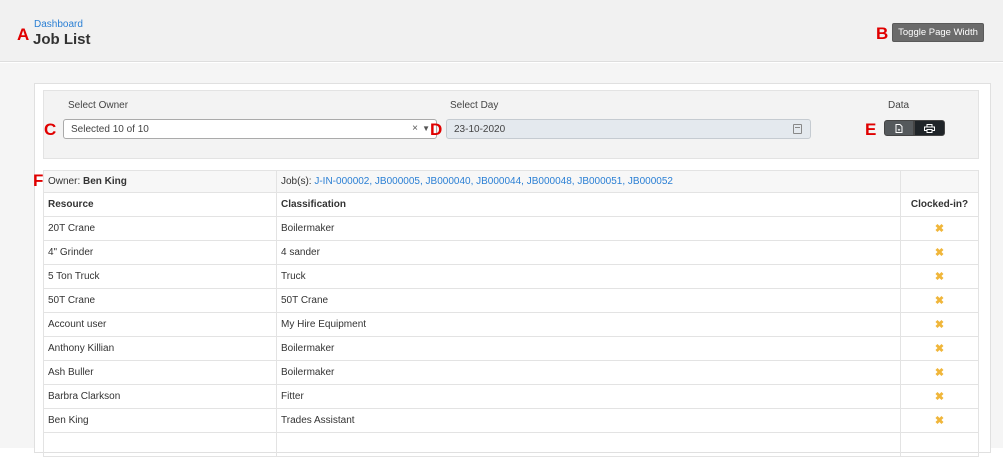  What do you see at coordinates (939, 181) in the screenshot?
I see `owner-row-empty-cell` at bounding box center [939, 181].